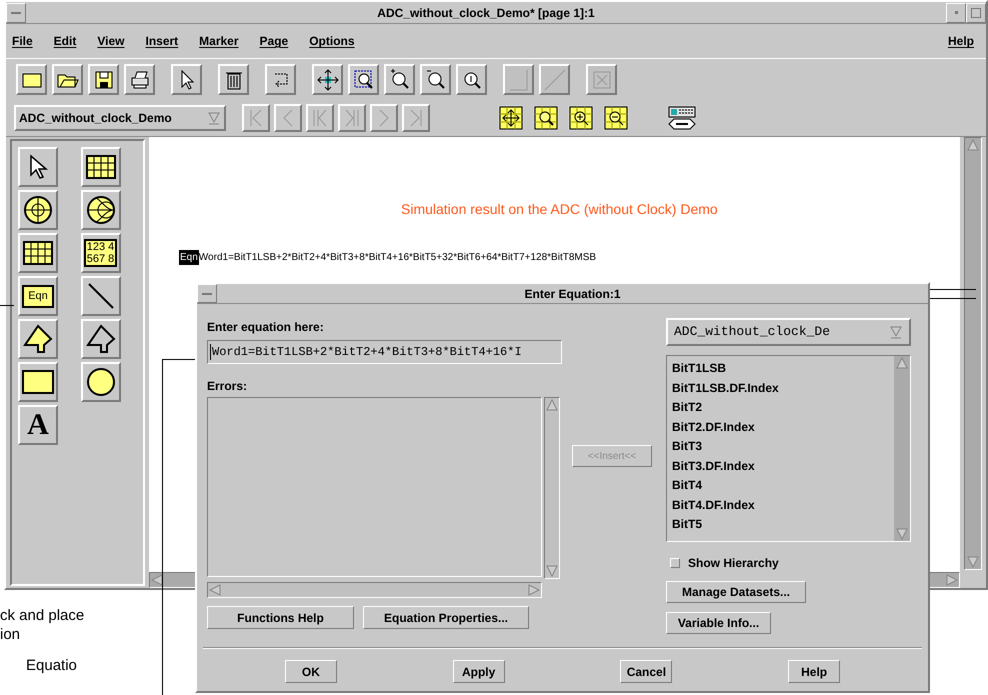 The width and height of the screenshot is (988, 695). Describe the element at coordinates (266, 327) in the screenshot. I see `field-label: Enter equation here:` at that location.